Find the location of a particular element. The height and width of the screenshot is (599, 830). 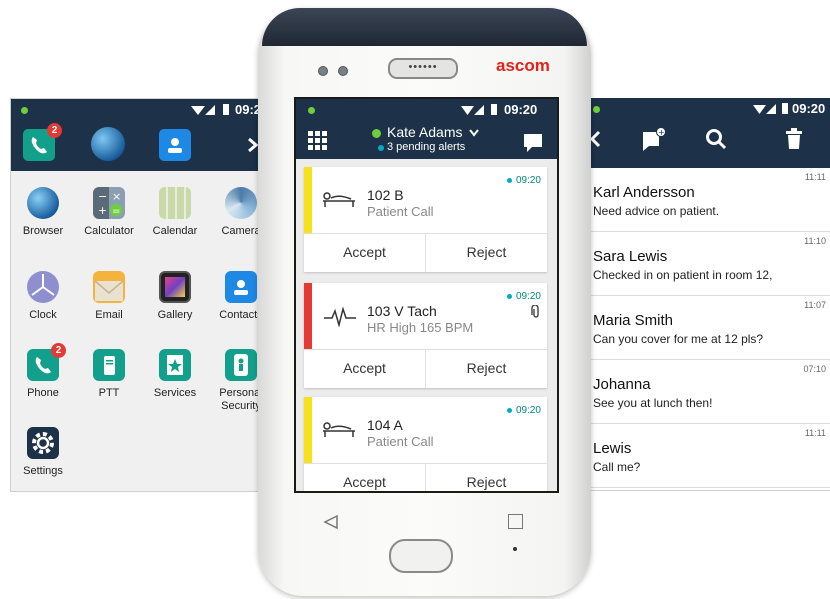

app-email: Email is located at coordinates (109, 296).